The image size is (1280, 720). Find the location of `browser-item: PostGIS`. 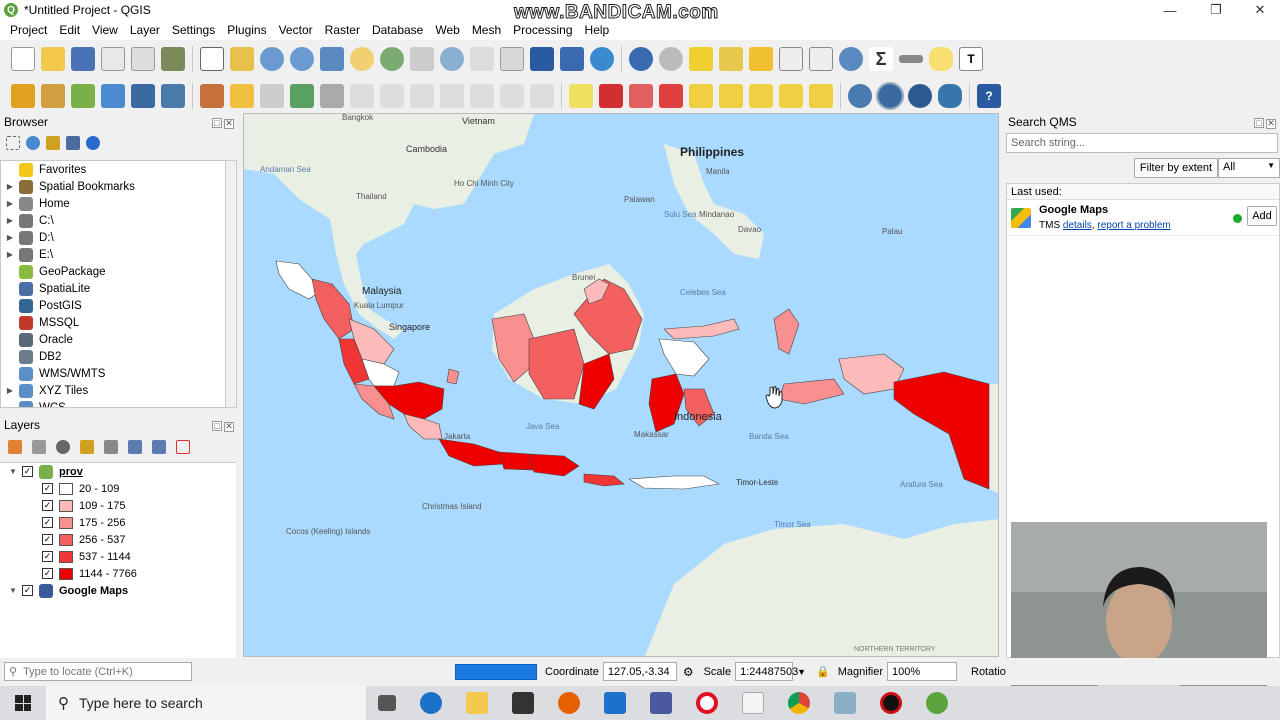

browser-item: PostGIS is located at coordinates (113, 305).